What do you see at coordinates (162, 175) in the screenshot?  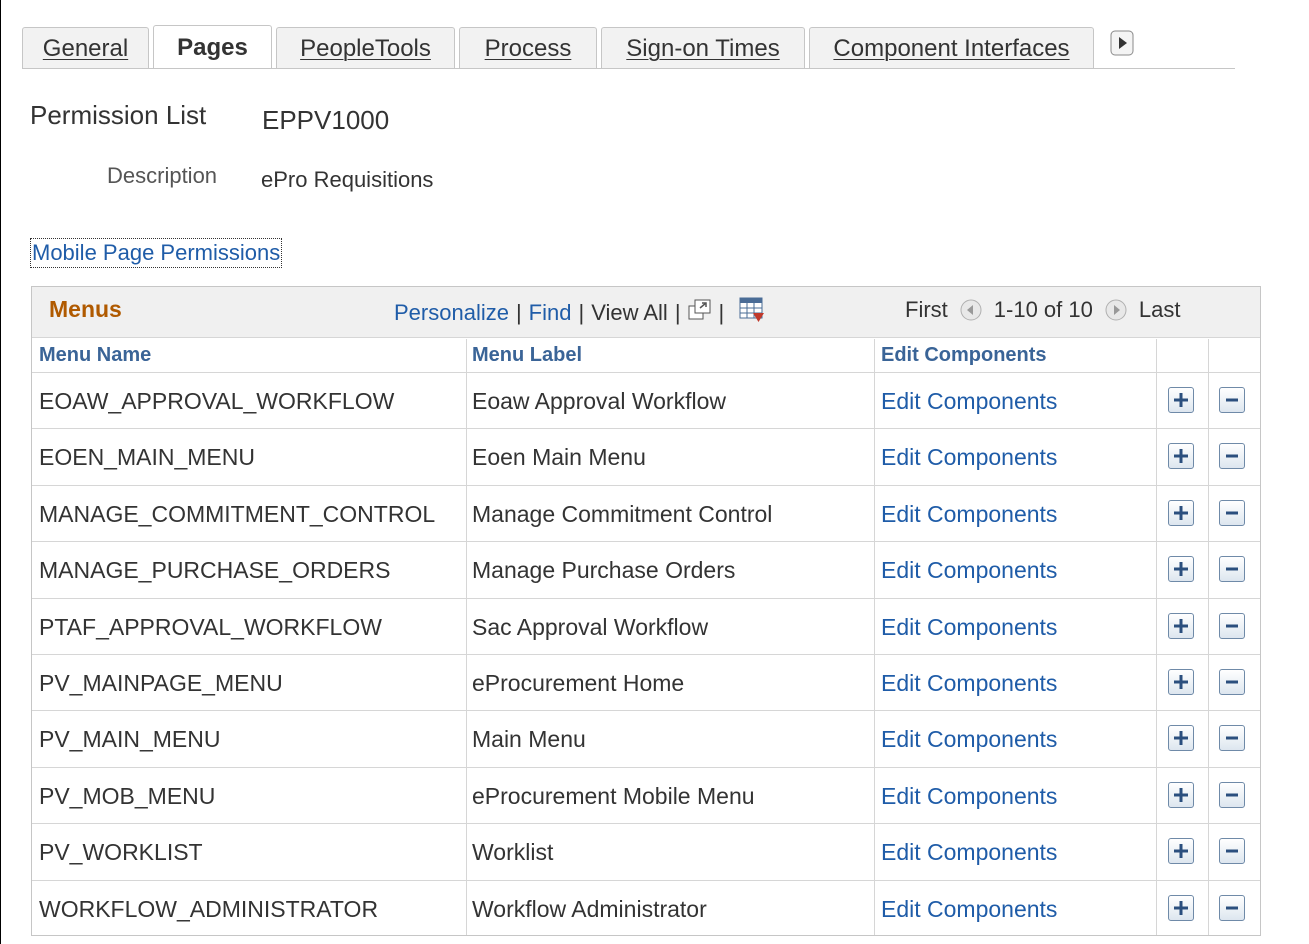 I see `description-label: Description` at bounding box center [162, 175].